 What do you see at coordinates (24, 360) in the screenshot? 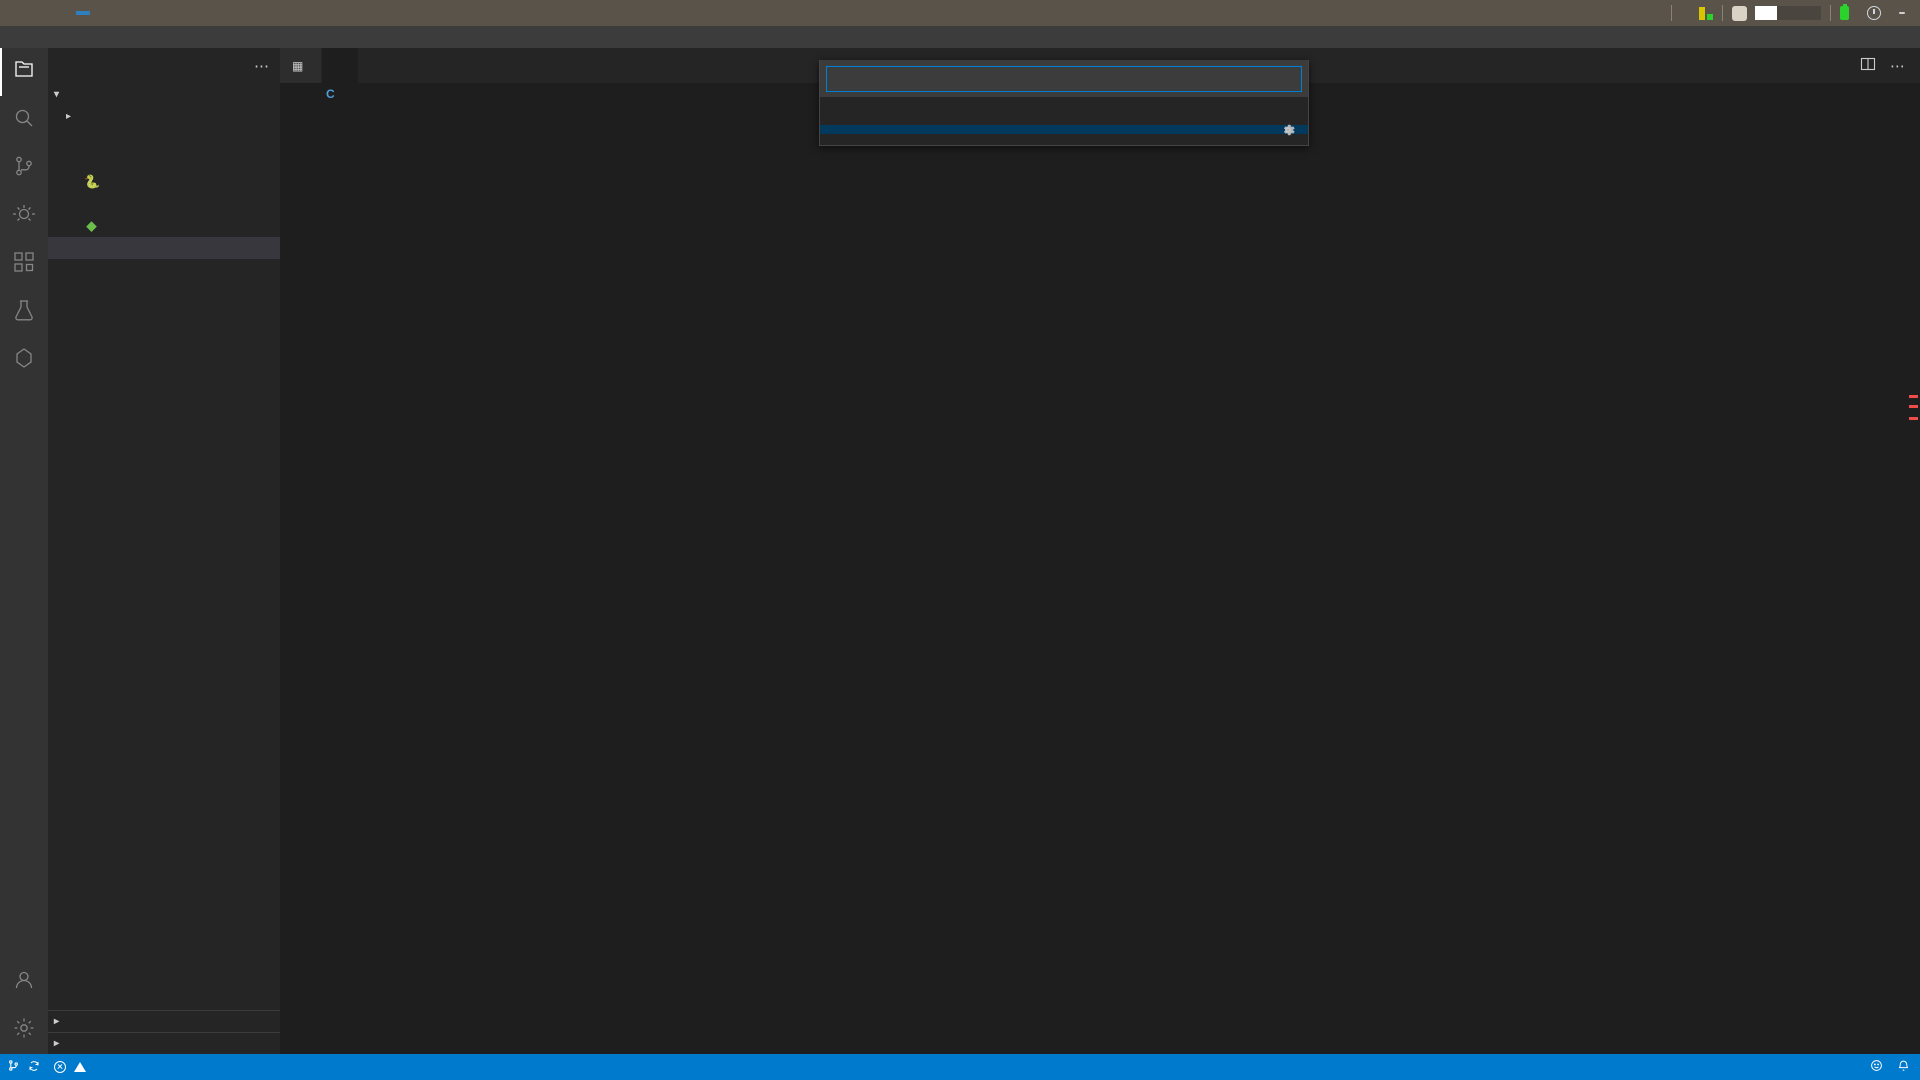
I see `activity-meson` at bounding box center [24, 360].